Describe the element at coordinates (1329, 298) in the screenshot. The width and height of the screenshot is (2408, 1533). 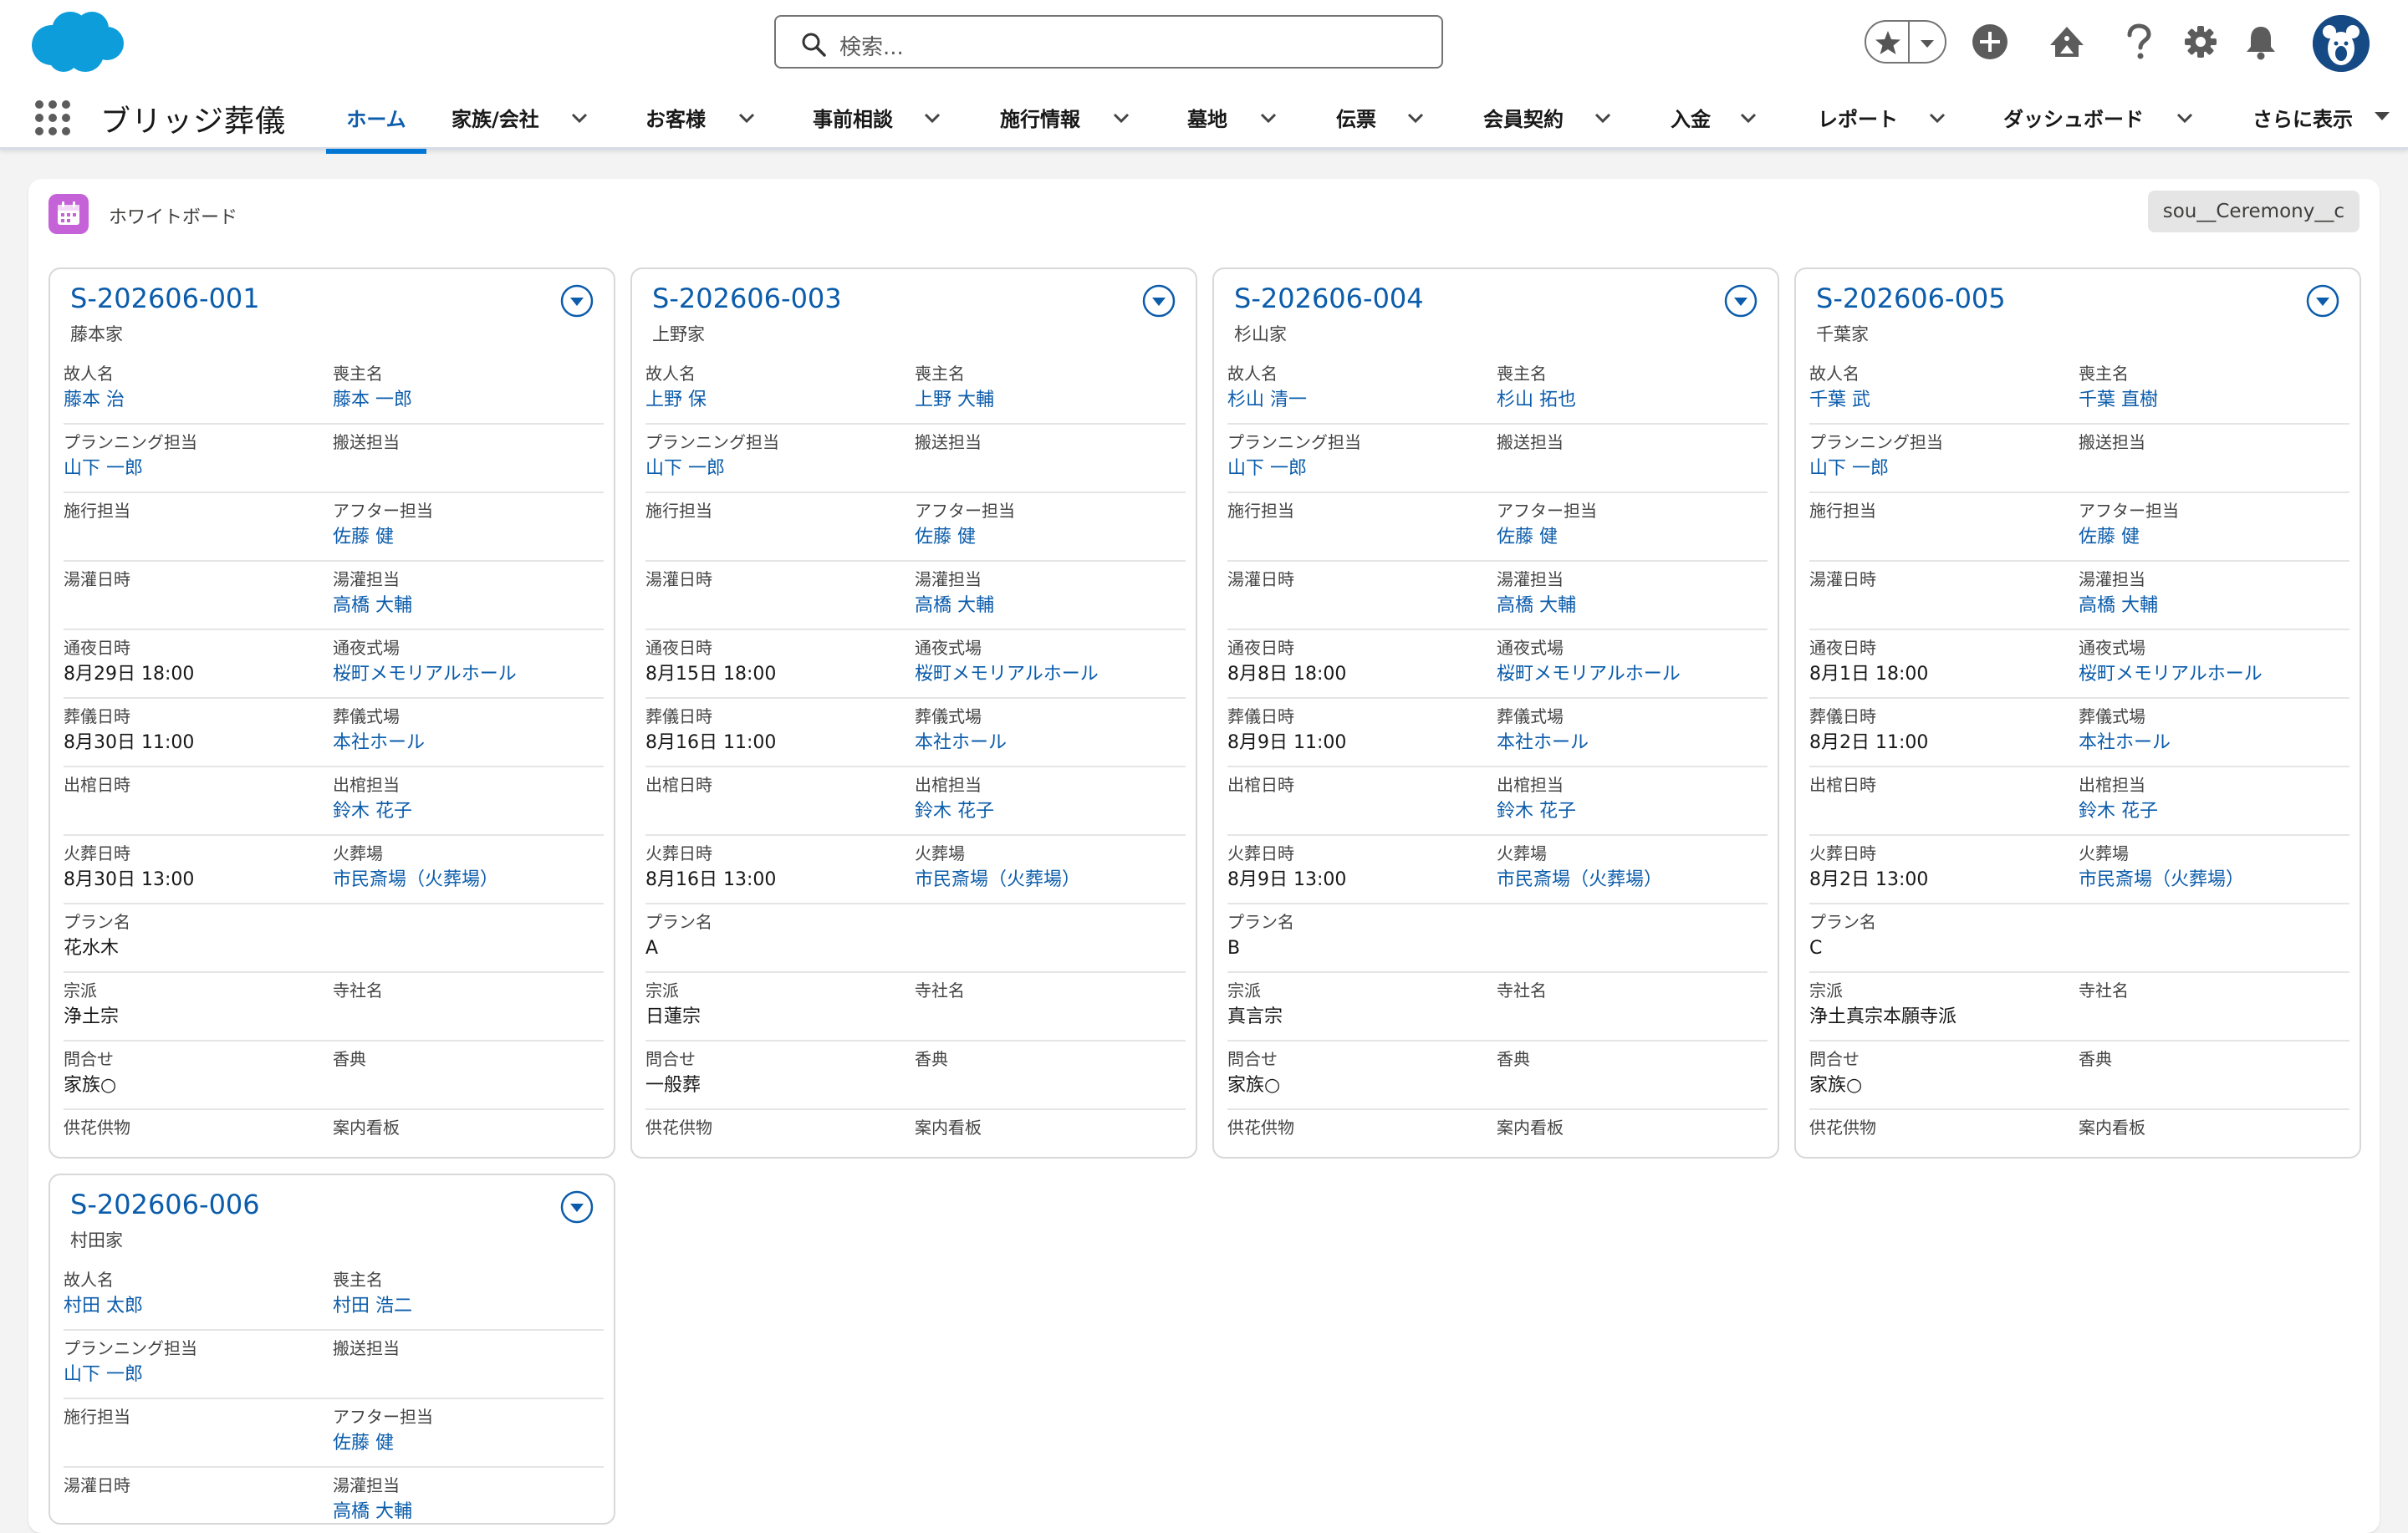
I see `ceremony-number-link: S-202606-004` at that location.